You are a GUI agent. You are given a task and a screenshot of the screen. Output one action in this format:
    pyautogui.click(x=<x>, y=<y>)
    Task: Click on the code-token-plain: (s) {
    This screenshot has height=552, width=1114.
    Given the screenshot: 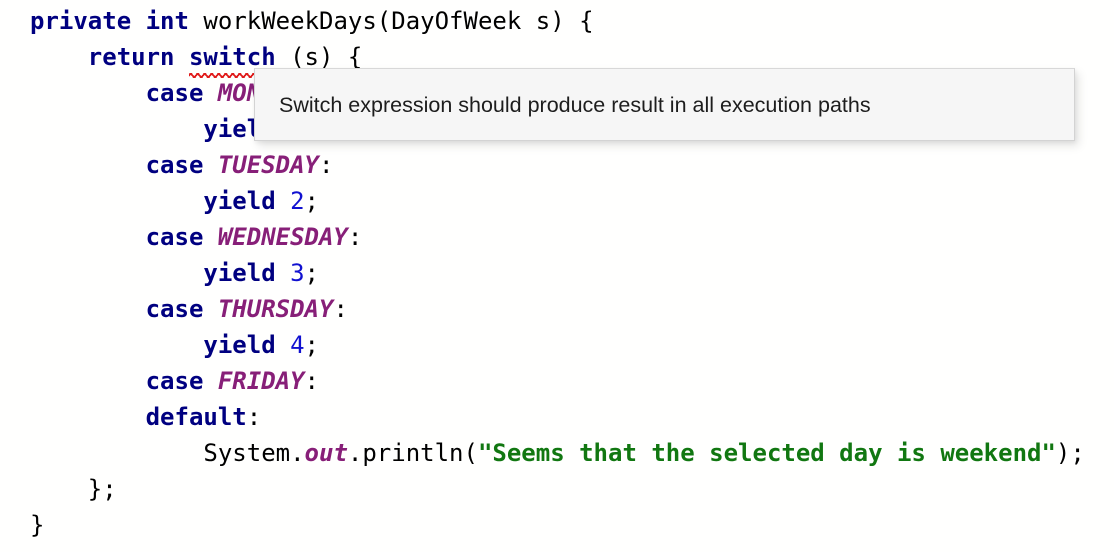 What is the action you would take?
    pyautogui.click(x=319, y=57)
    